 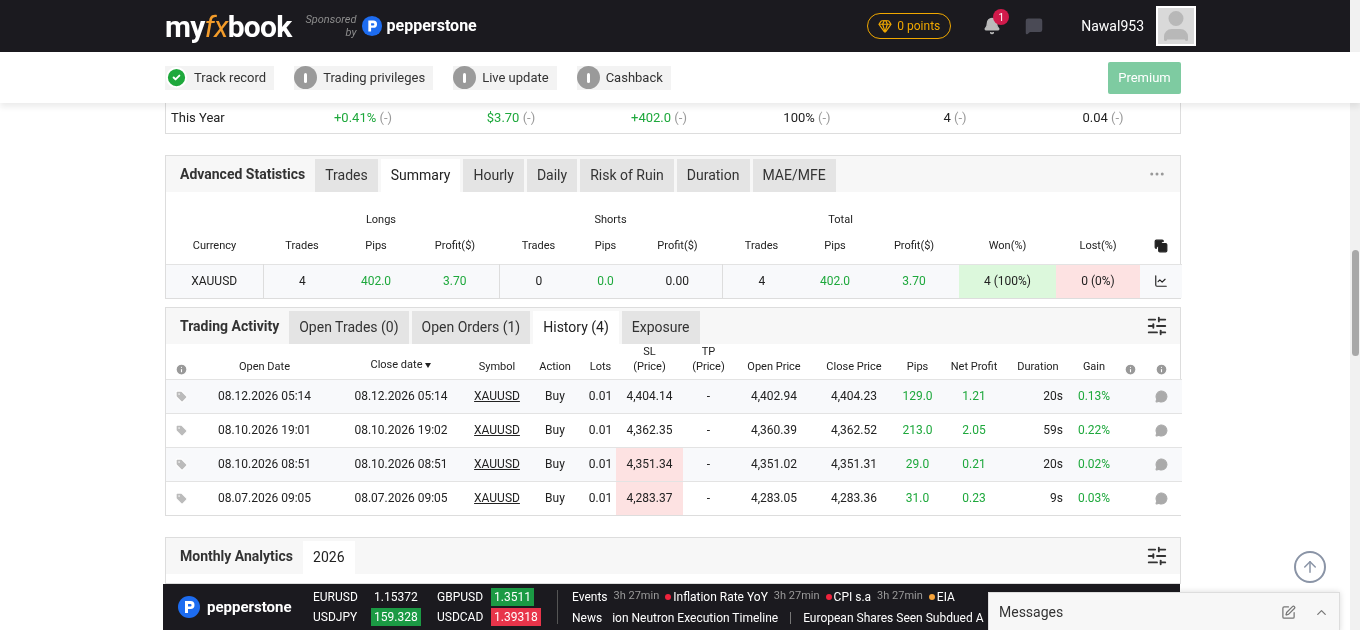 What do you see at coordinates (974, 430) in the screenshot?
I see `table-cell: 2.05` at bounding box center [974, 430].